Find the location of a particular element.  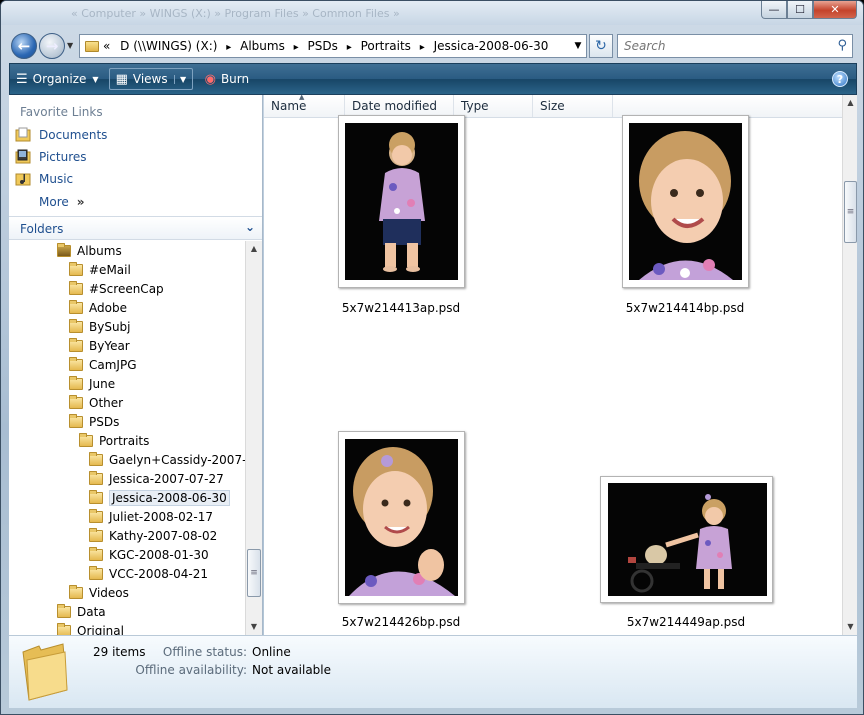

folder-tree-item: Videos is located at coordinates (99, 592).